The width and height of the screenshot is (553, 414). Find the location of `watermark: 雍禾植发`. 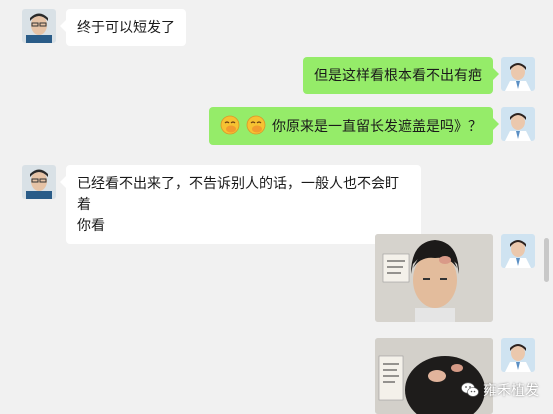

watermark: 雍禾植发 is located at coordinates (500, 390).